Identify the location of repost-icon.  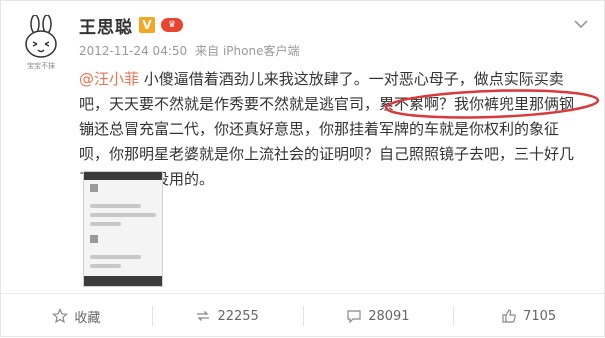
(203, 316).